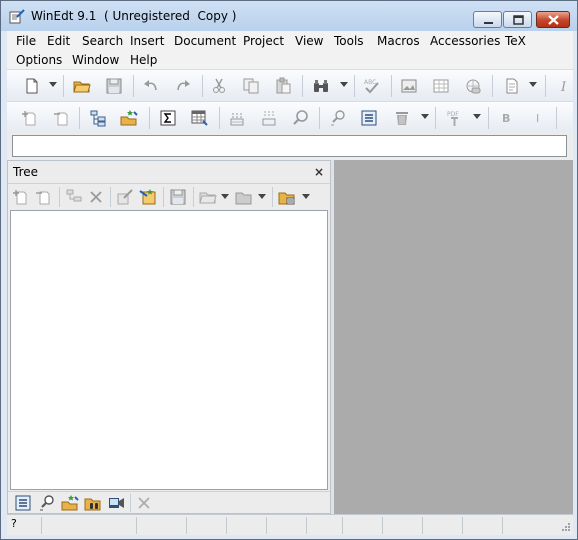 The width and height of the screenshot is (578, 540). What do you see at coordinates (289, 16) in the screenshot?
I see `title-bar: WinEdt 9.1 ( Unregistered Copy )` at bounding box center [289, 16].